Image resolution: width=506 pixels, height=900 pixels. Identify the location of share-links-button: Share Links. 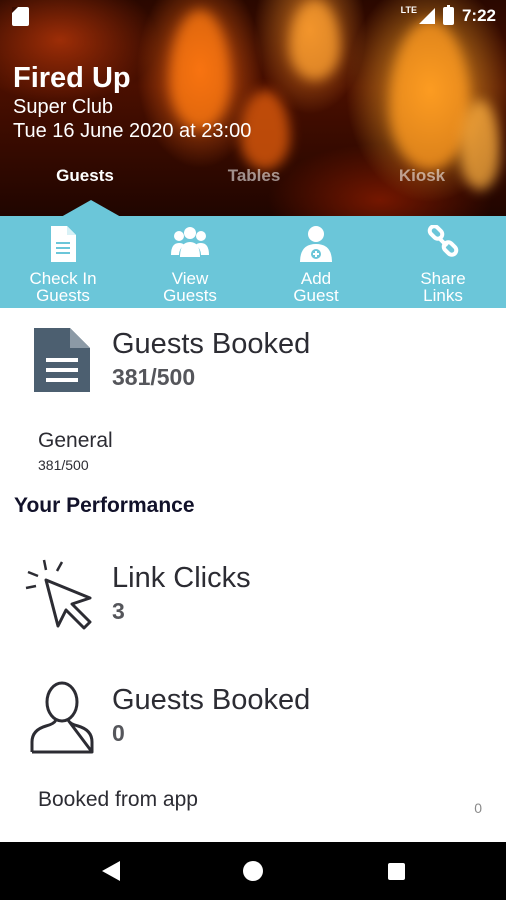
(443, 262).